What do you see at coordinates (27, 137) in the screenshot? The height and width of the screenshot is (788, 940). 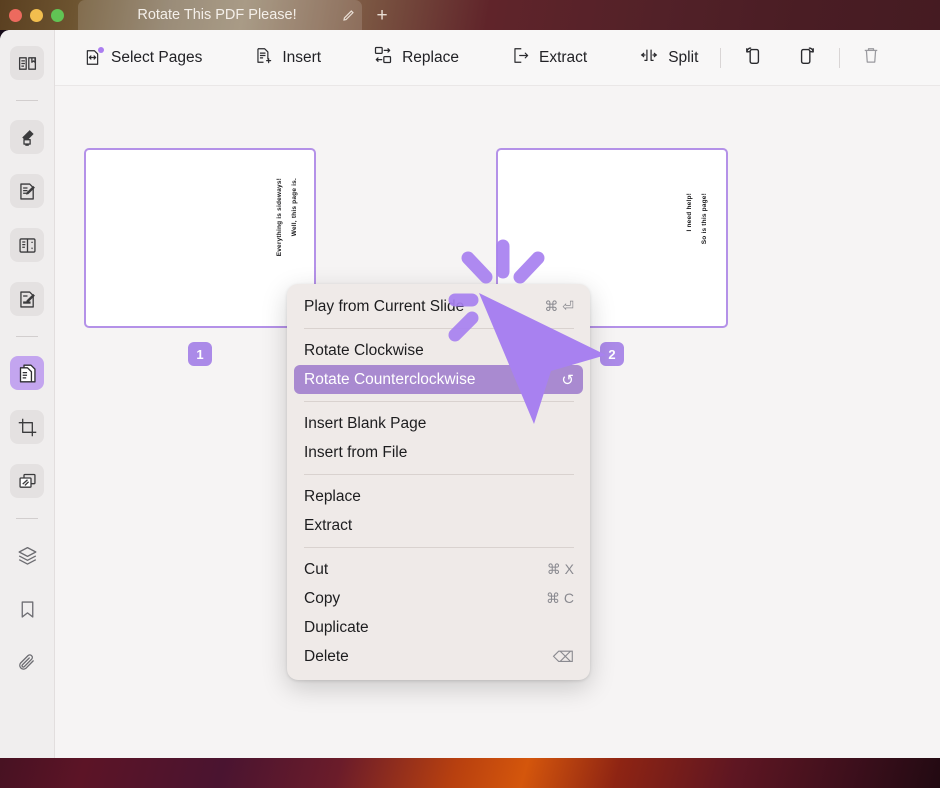 I see `sidebar-item-highlighter` at bounding box center [27, 137].